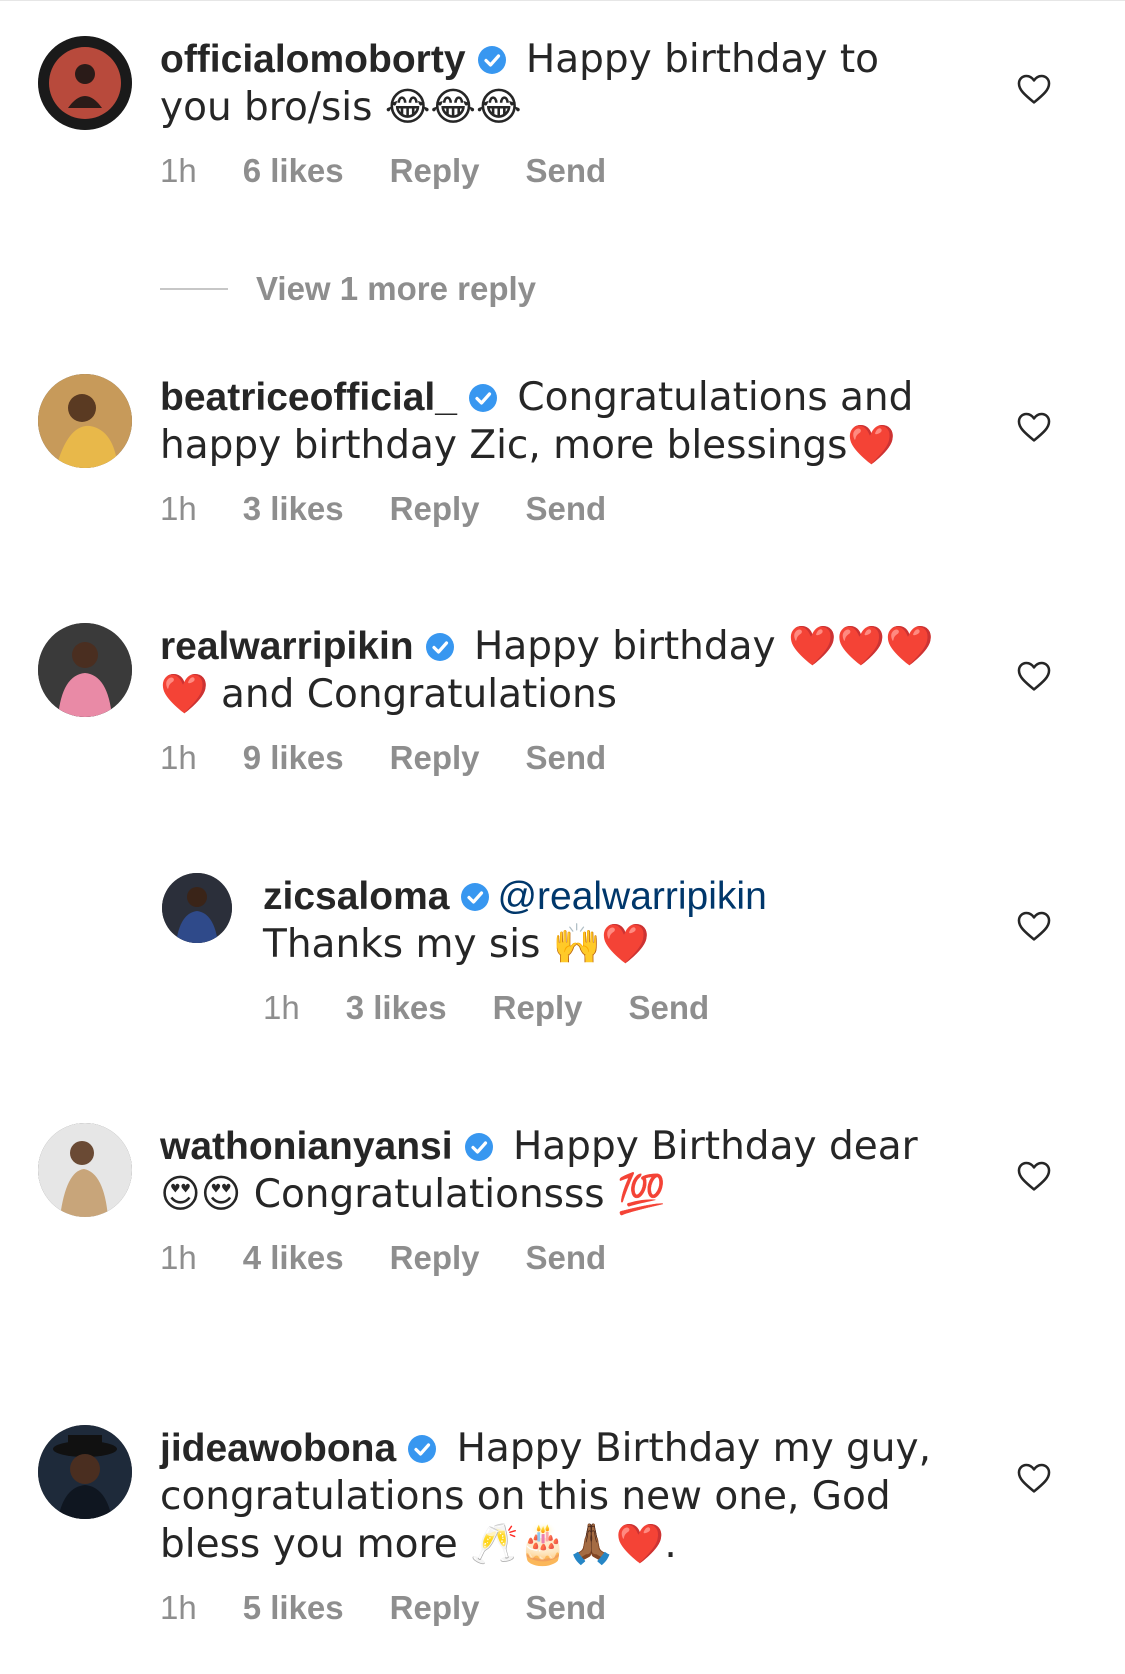  I want to click on comment-username: realwarripikin, so click(287, 646).